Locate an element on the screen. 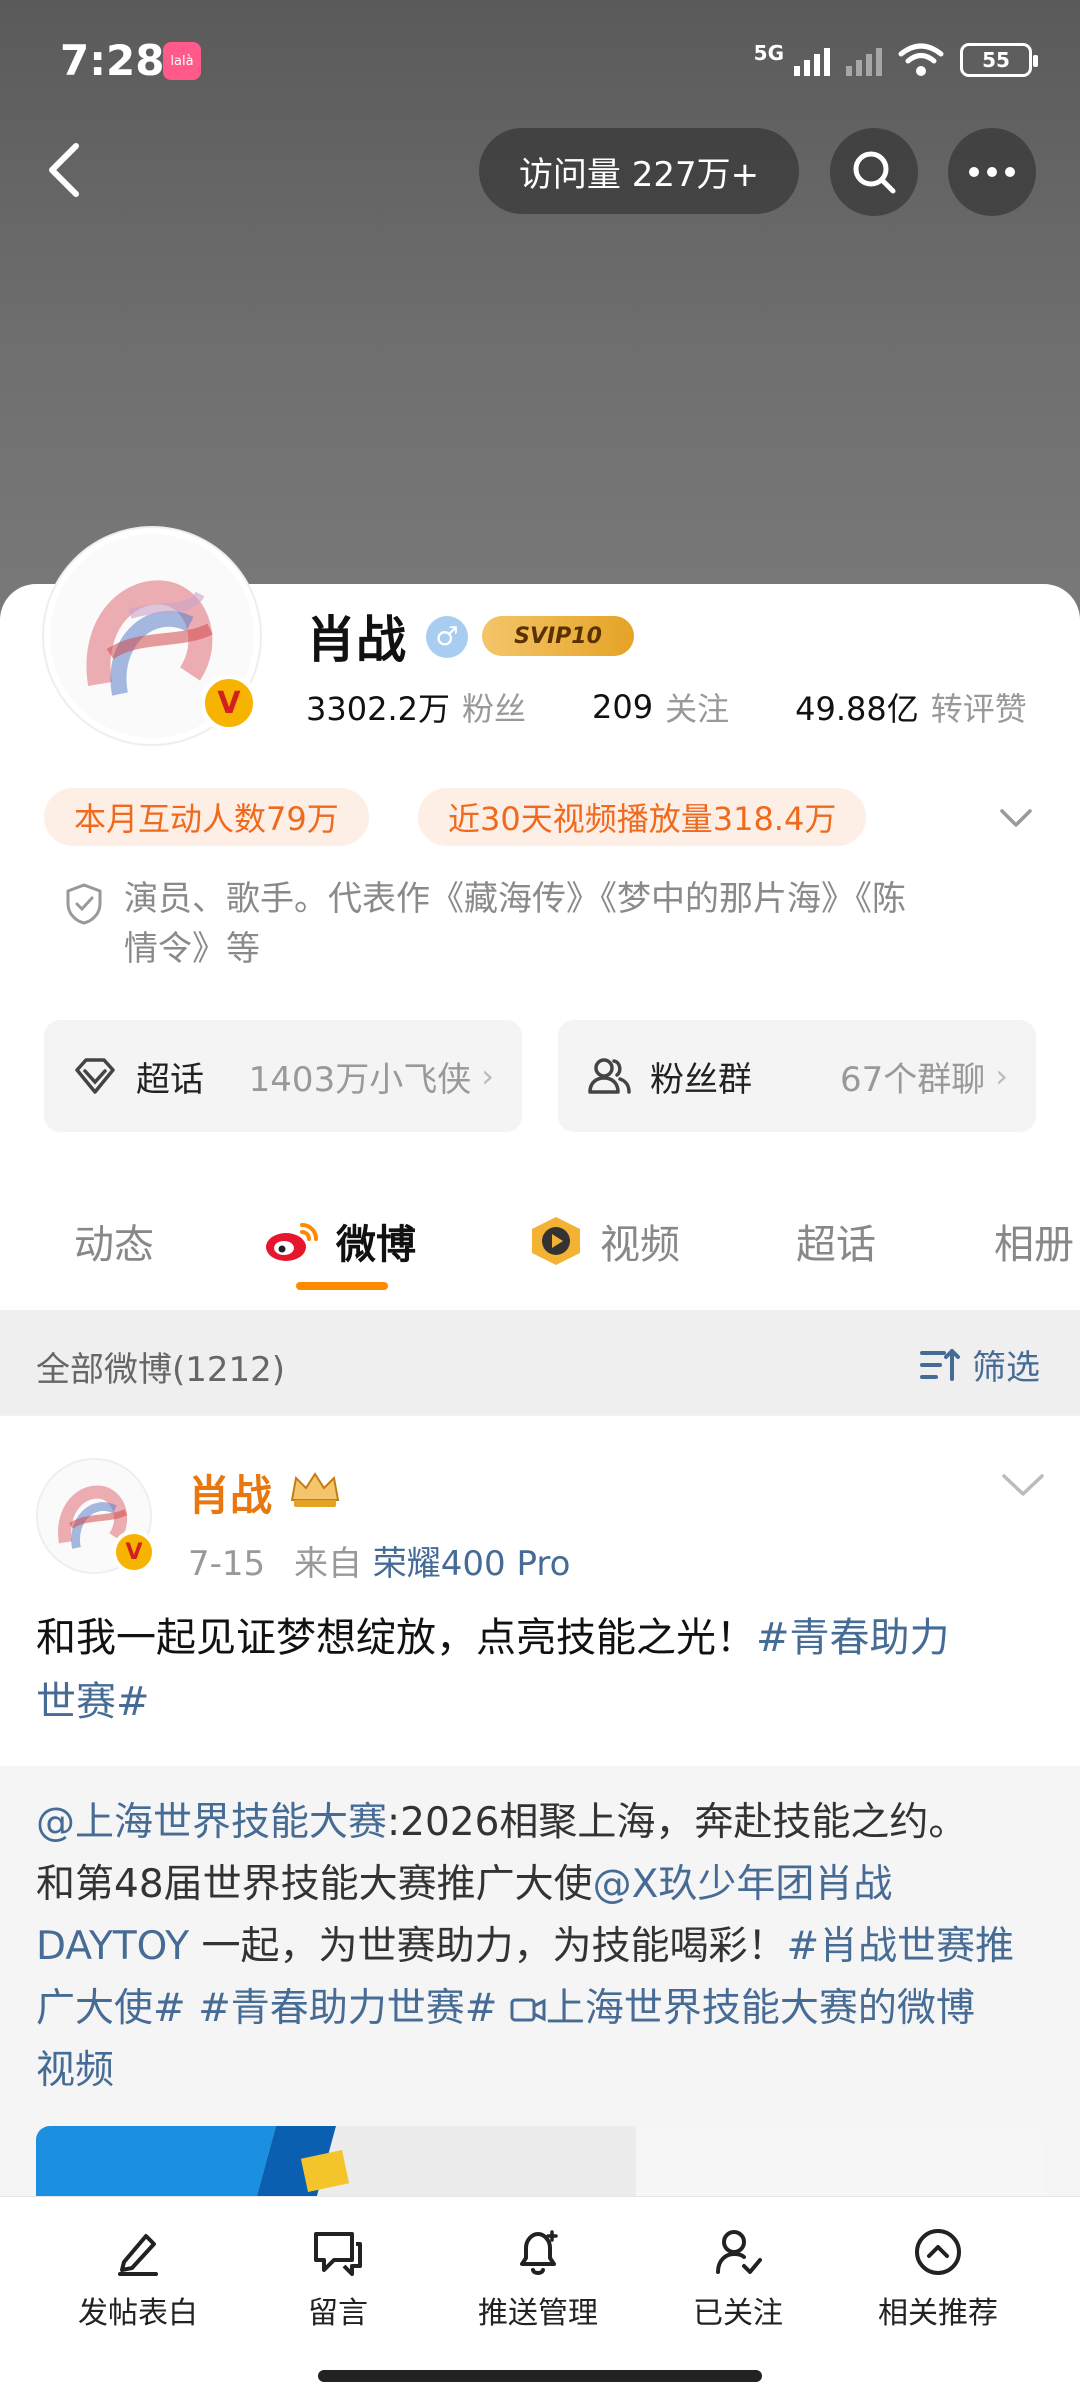 Image resolution: width=1080 pixels, height=2403 pixels. signal-icon is located at coordinates (812, 60).